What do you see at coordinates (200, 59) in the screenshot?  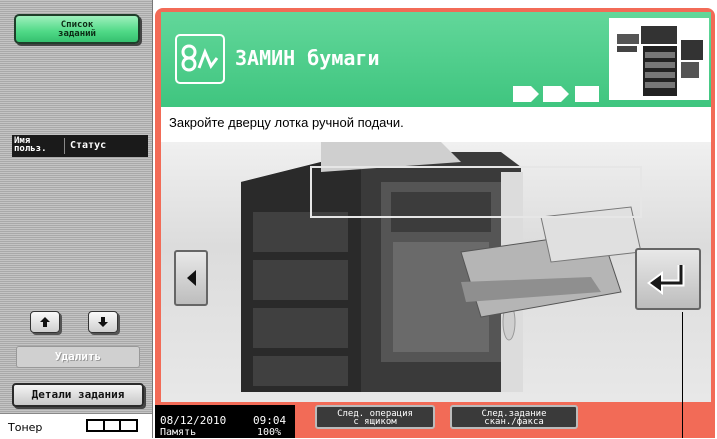 I see `jam-icon` at bounding box center [200, 59].